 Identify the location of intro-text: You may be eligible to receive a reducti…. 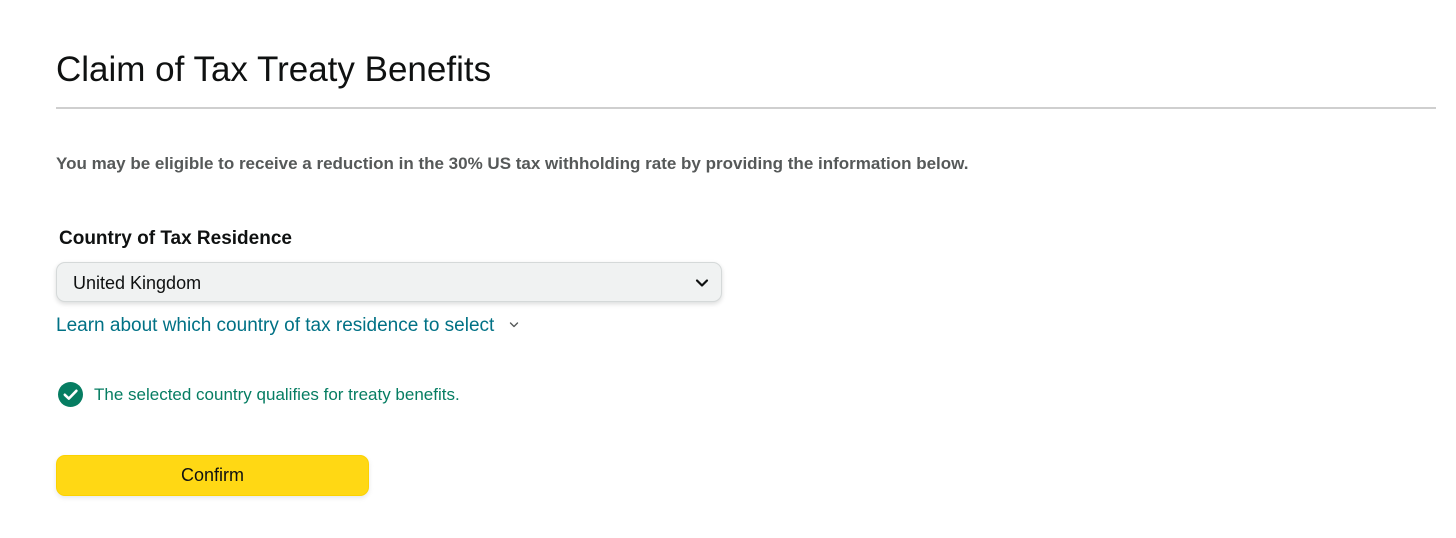
(512, 163).